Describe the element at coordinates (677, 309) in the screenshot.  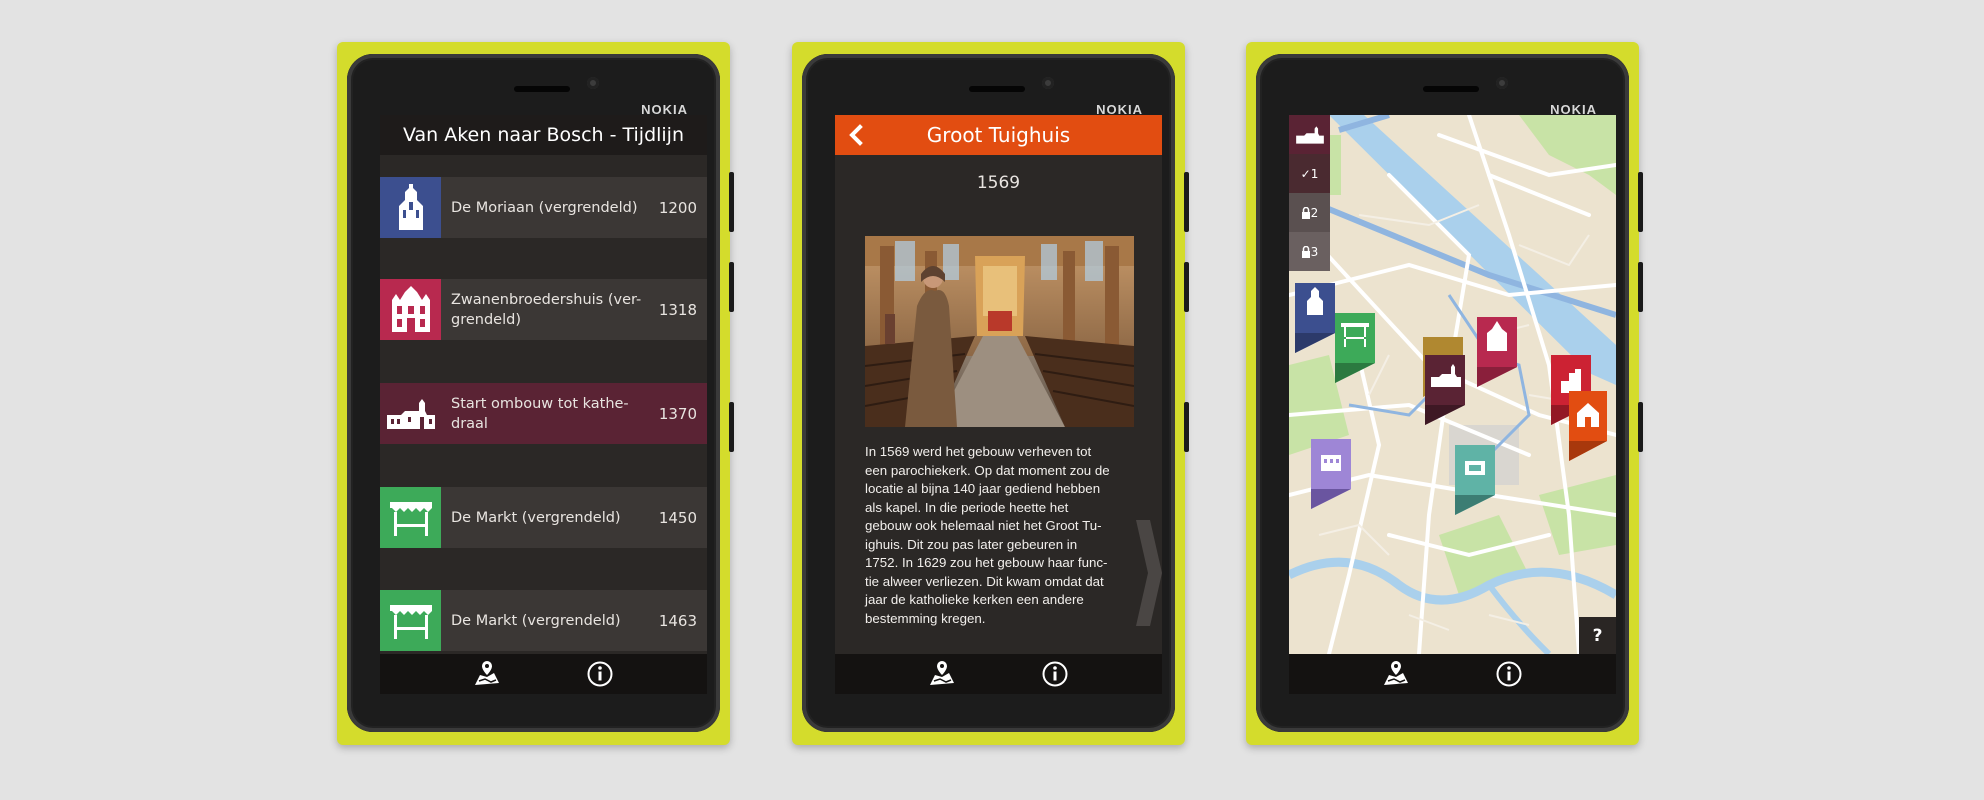
I see `timeline-item-year: 1318` at that location.